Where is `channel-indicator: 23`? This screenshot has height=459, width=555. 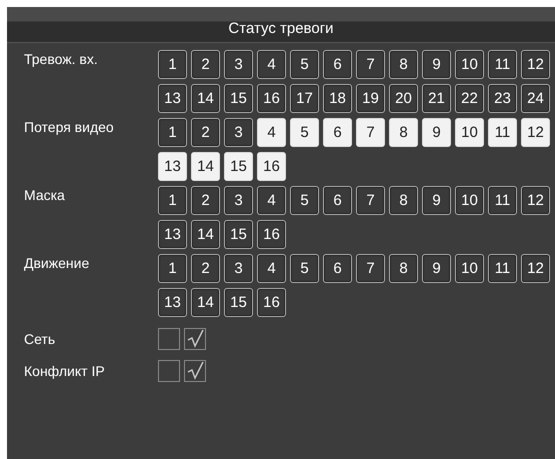
channel-indicator: 23 is located at coordinates (502, 98).